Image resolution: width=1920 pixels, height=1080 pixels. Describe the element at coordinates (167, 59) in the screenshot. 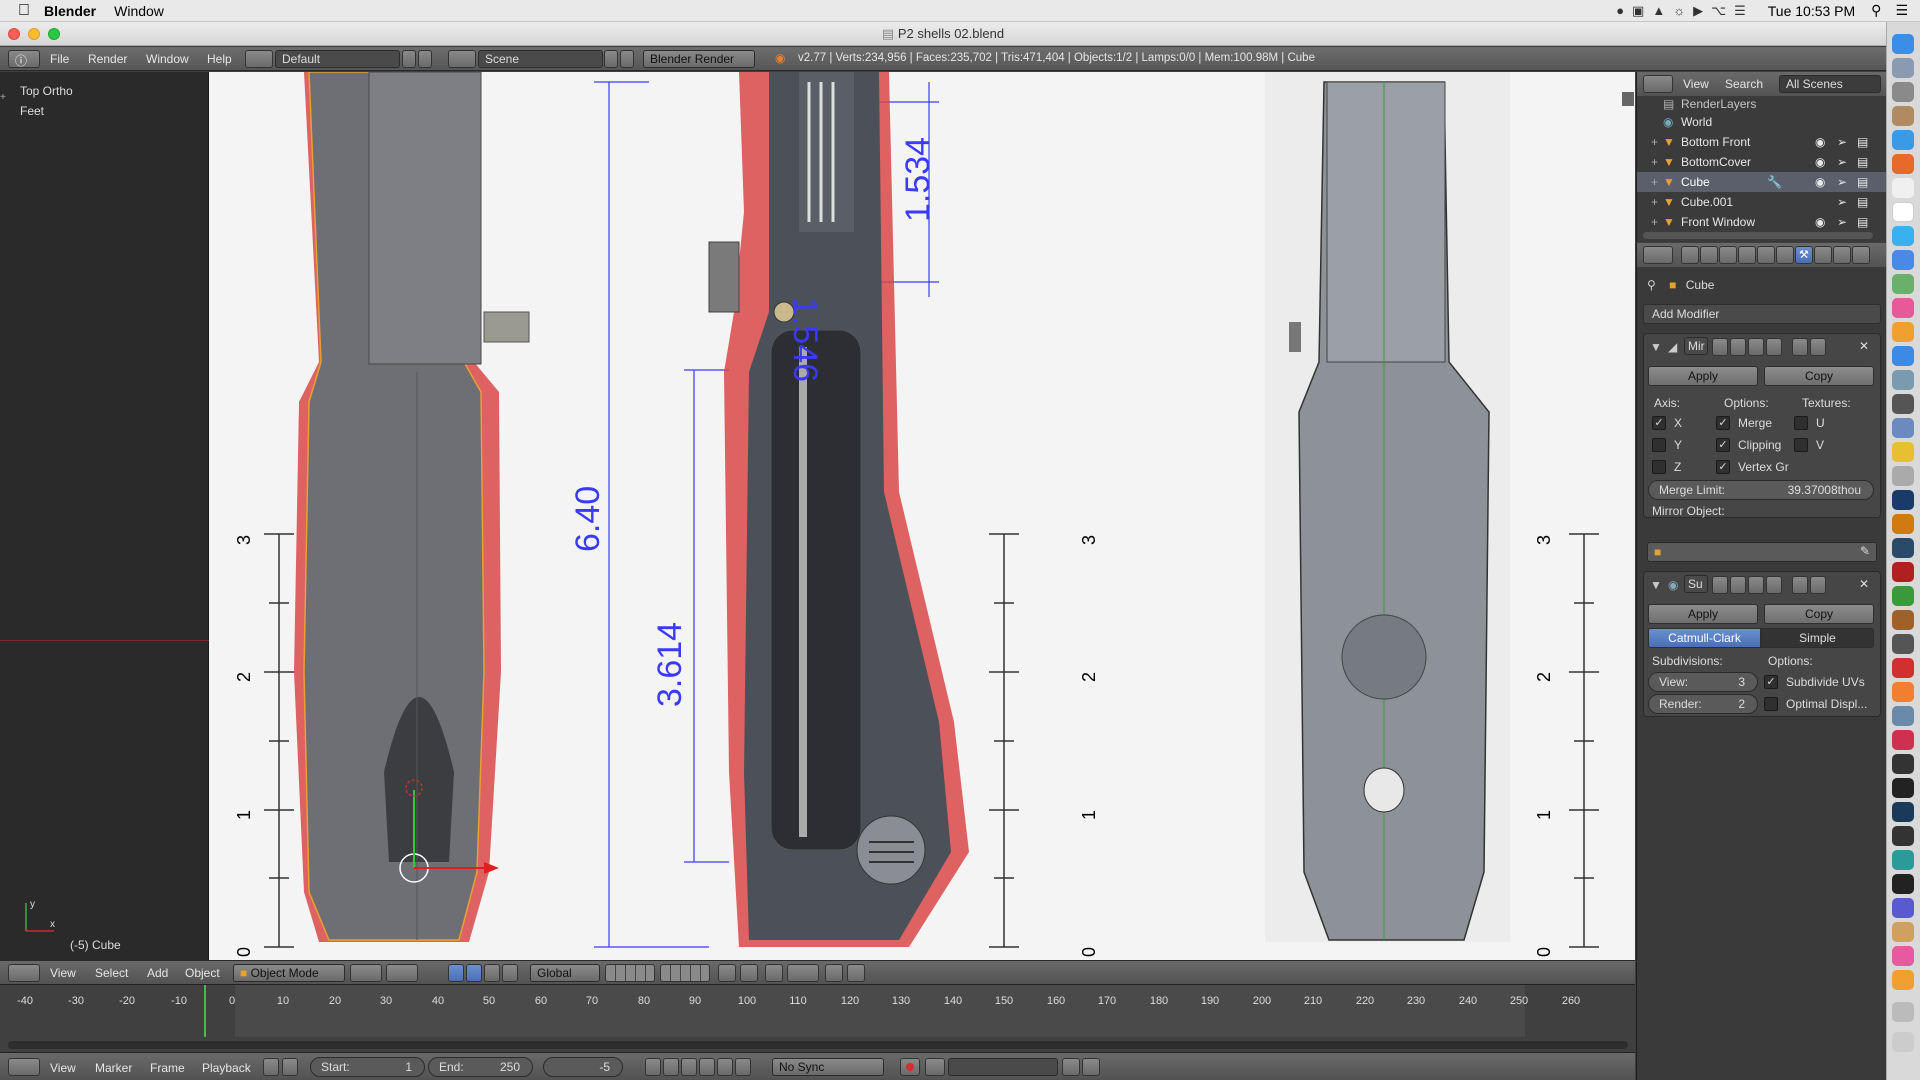

I see `menu-window: Window` at that location.